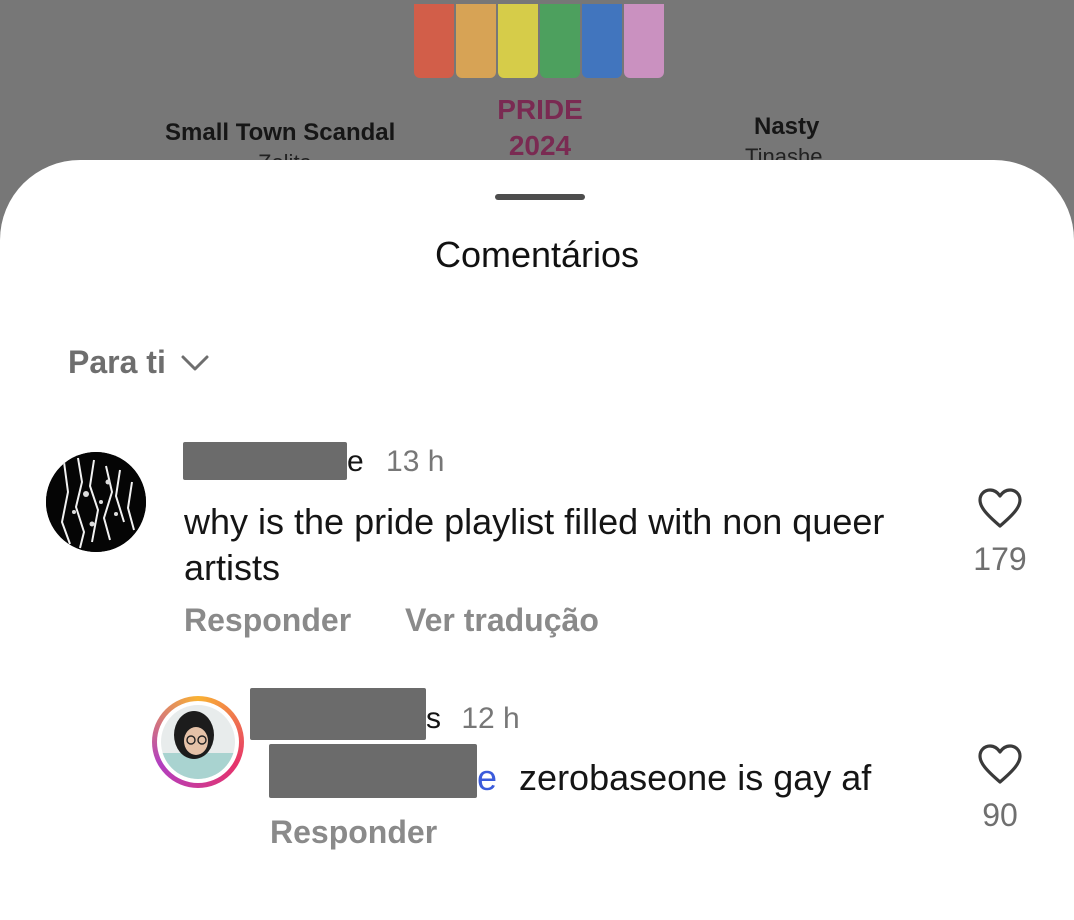 The width and height of the screenshot is (1074, 920). What do you see at coordinates (560, 41) in the screenshot?
I see `stripe-green` at bounding box center [560, 41].